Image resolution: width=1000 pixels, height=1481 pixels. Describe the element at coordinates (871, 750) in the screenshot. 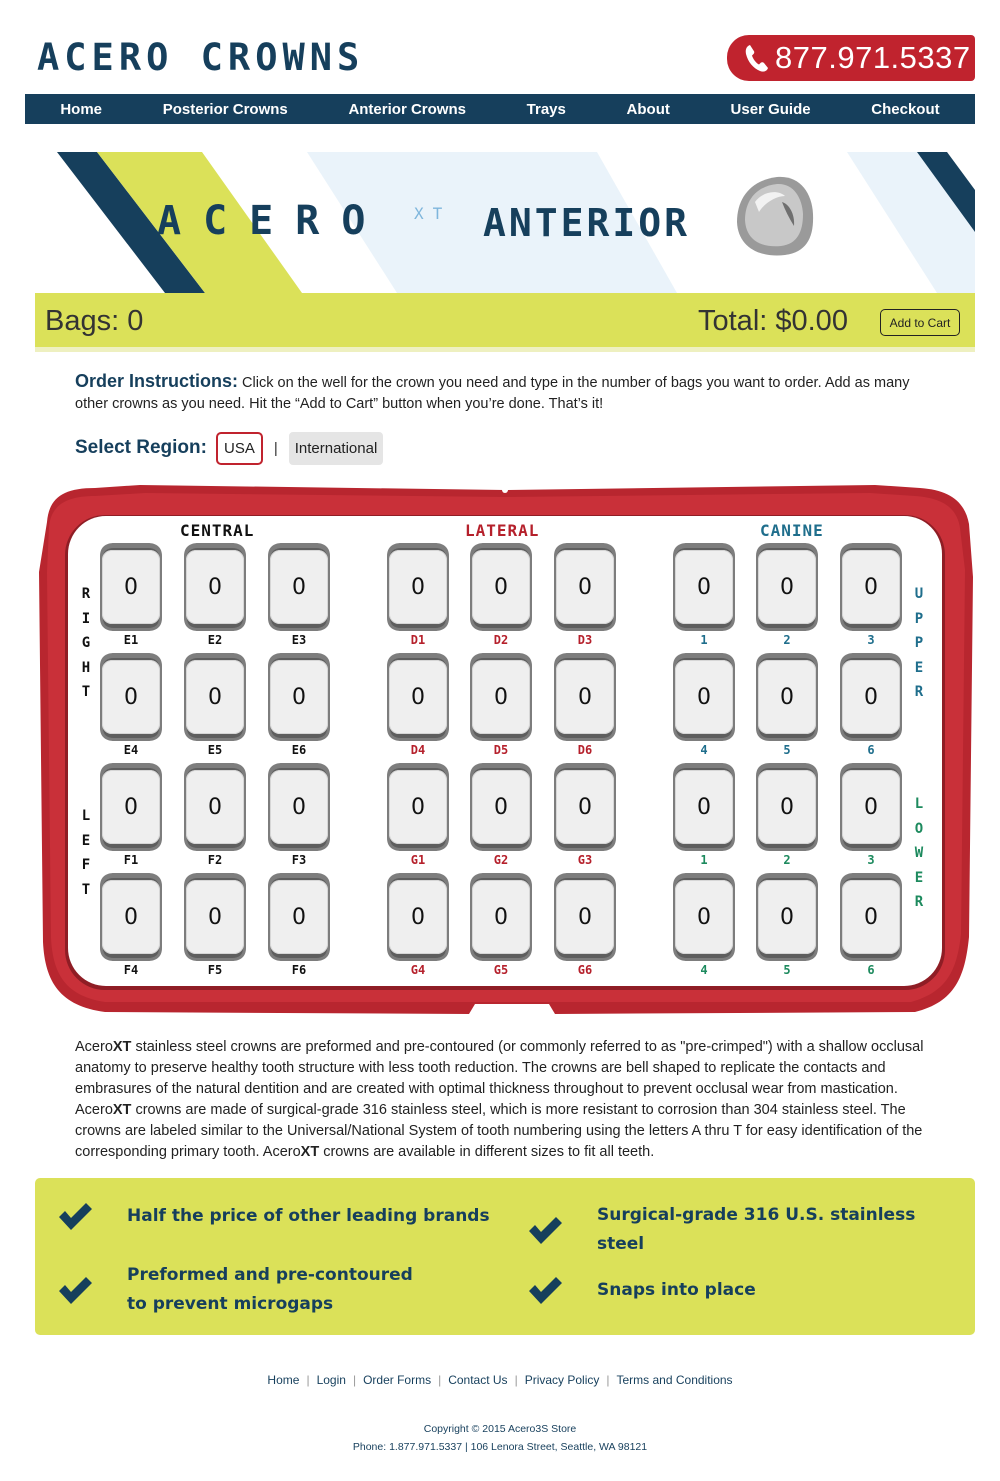

I see `well-label: 6` at that location.